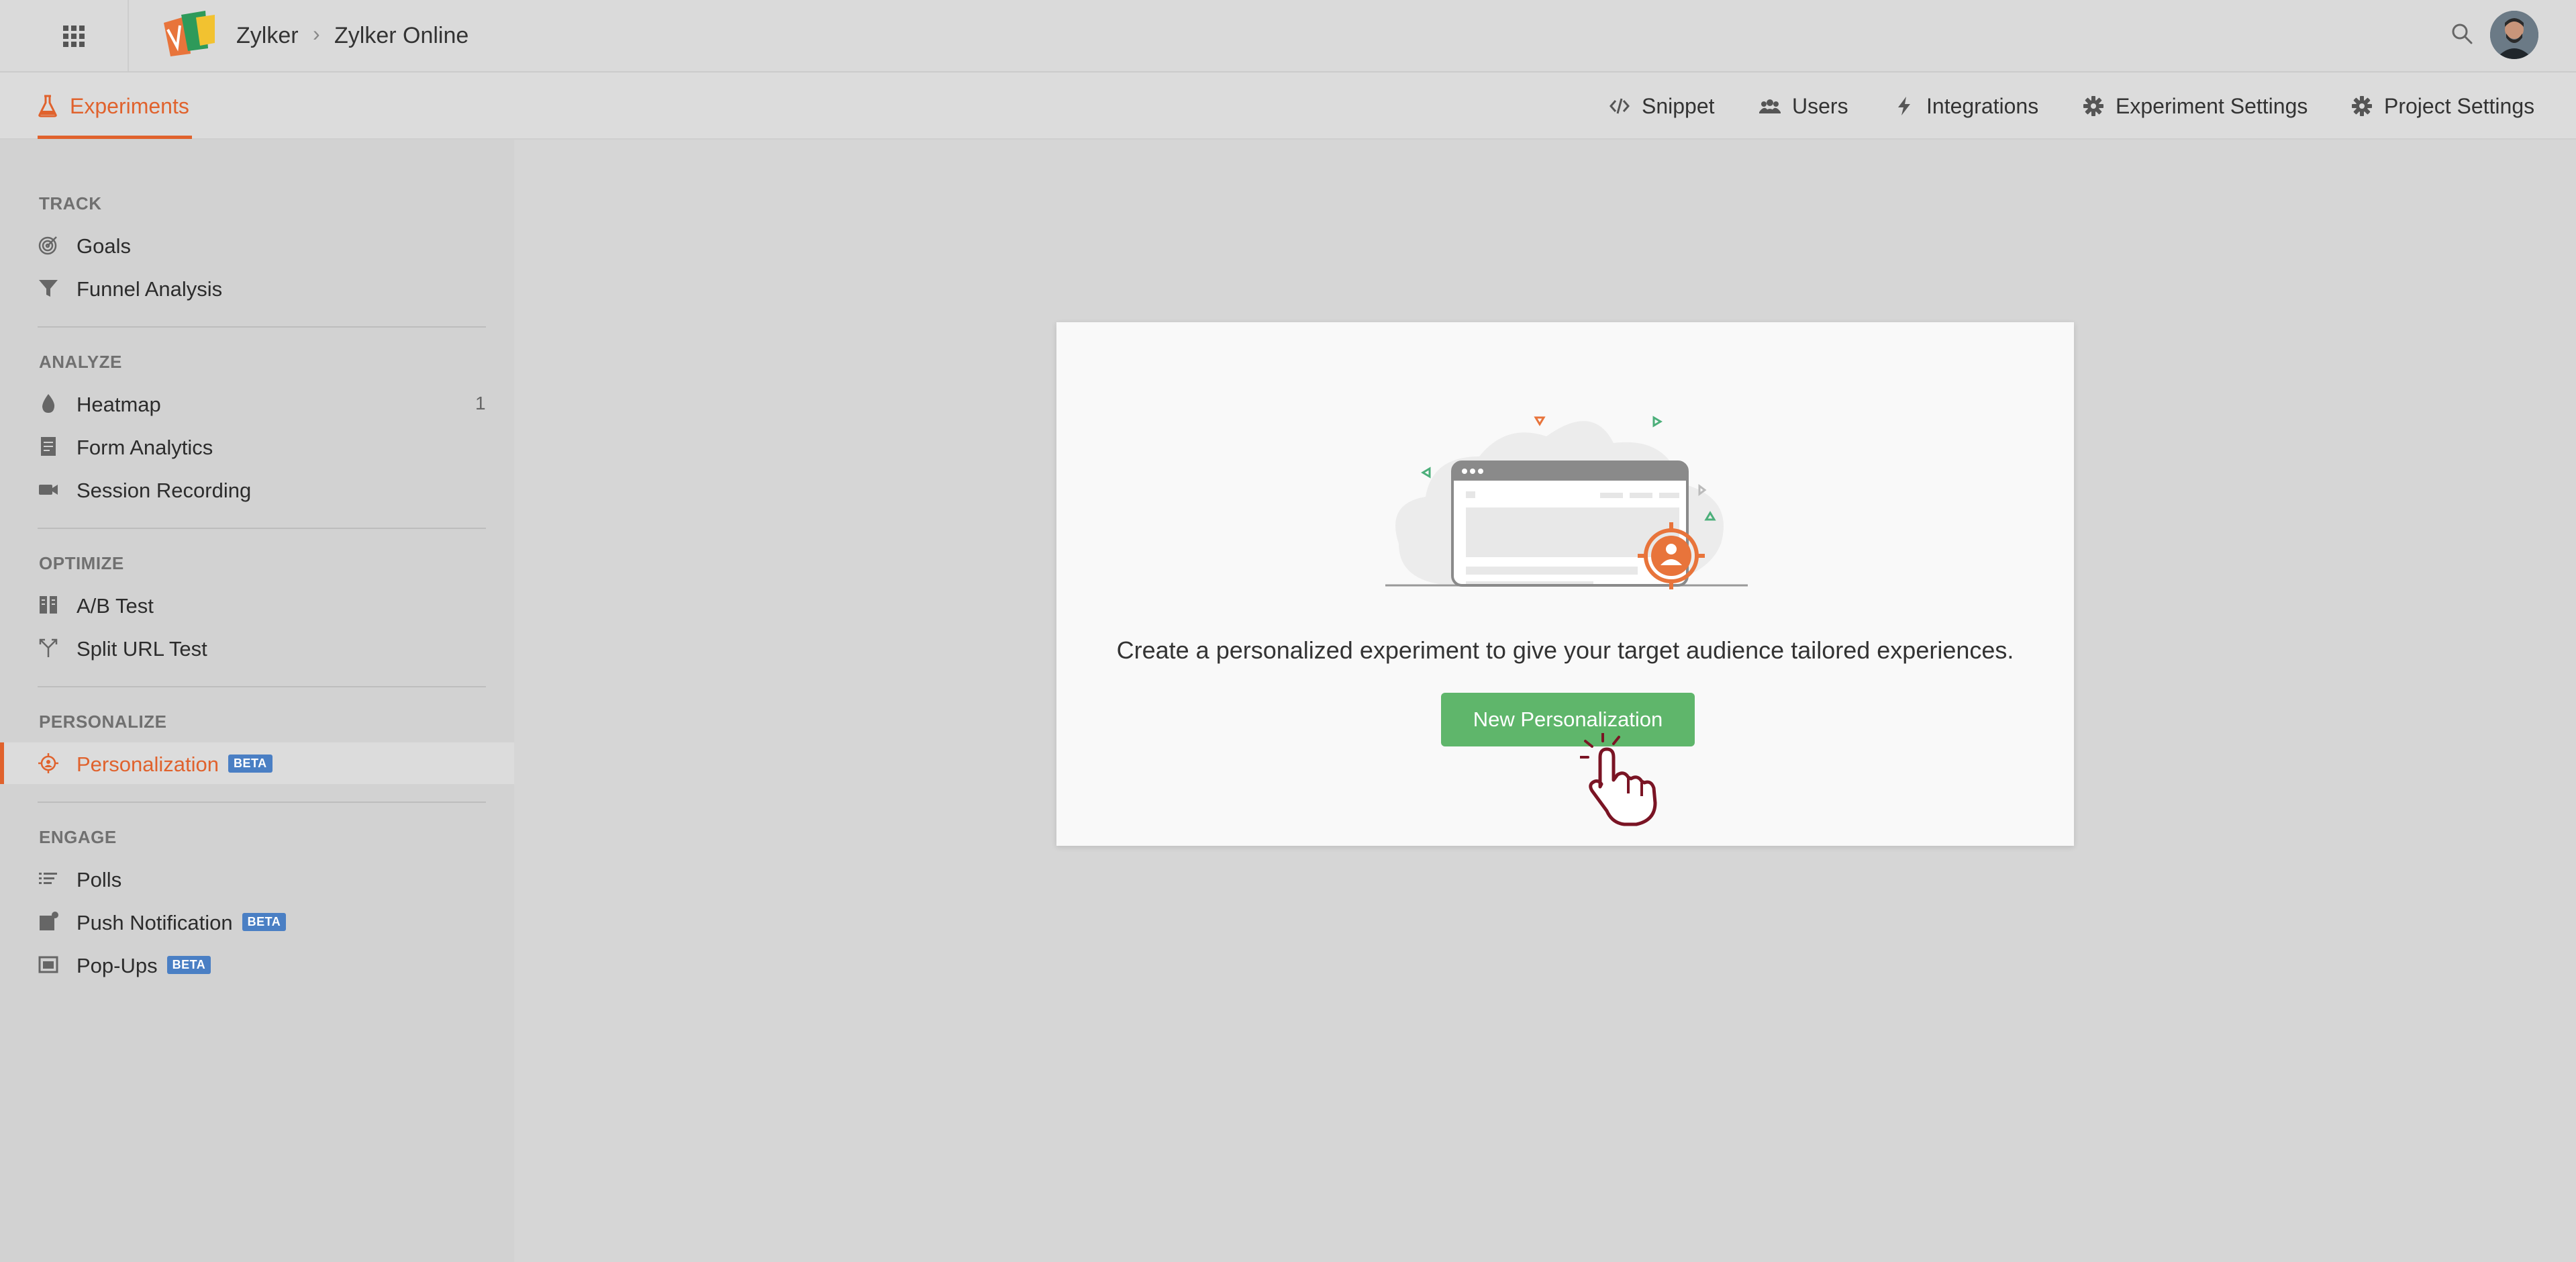 The height and width of the screenshot is (1262, 2576). I want to click on sidebar-item-pop-ups: Pop-Ups BETA, so click(257, 965).